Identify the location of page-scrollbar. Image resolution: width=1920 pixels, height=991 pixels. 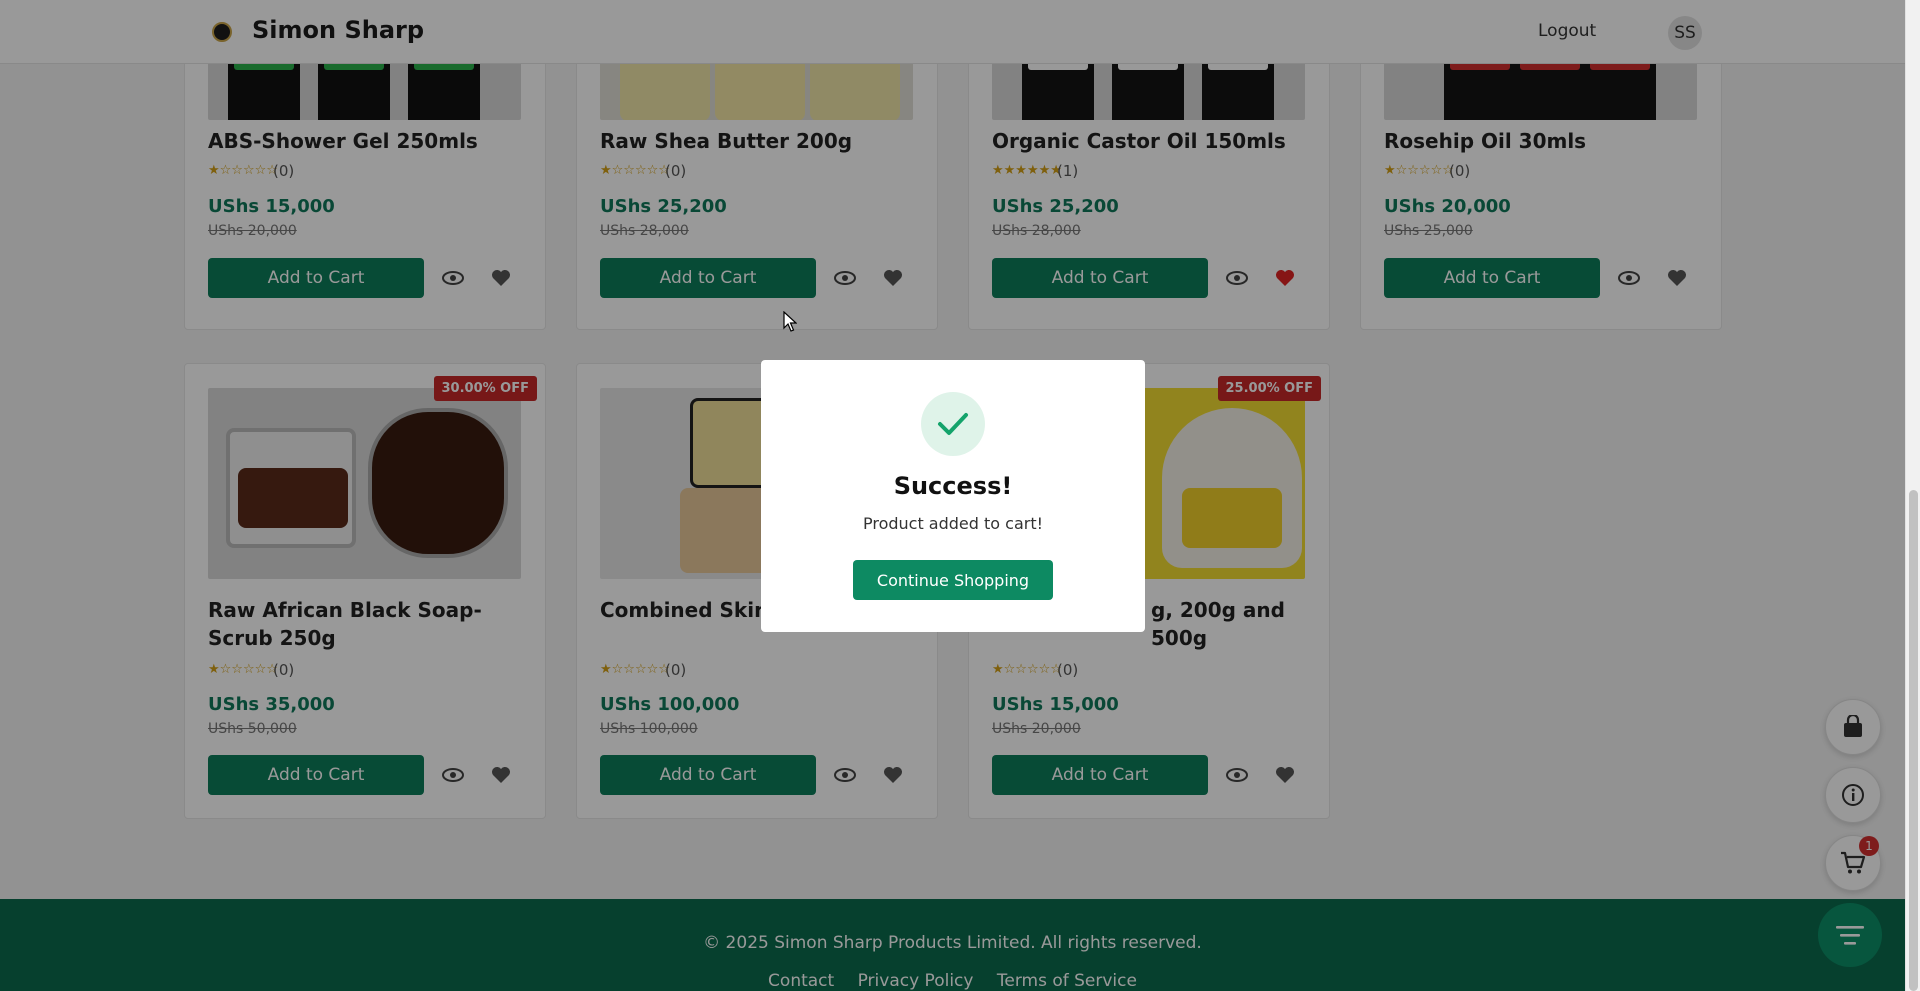
(1912, 495).